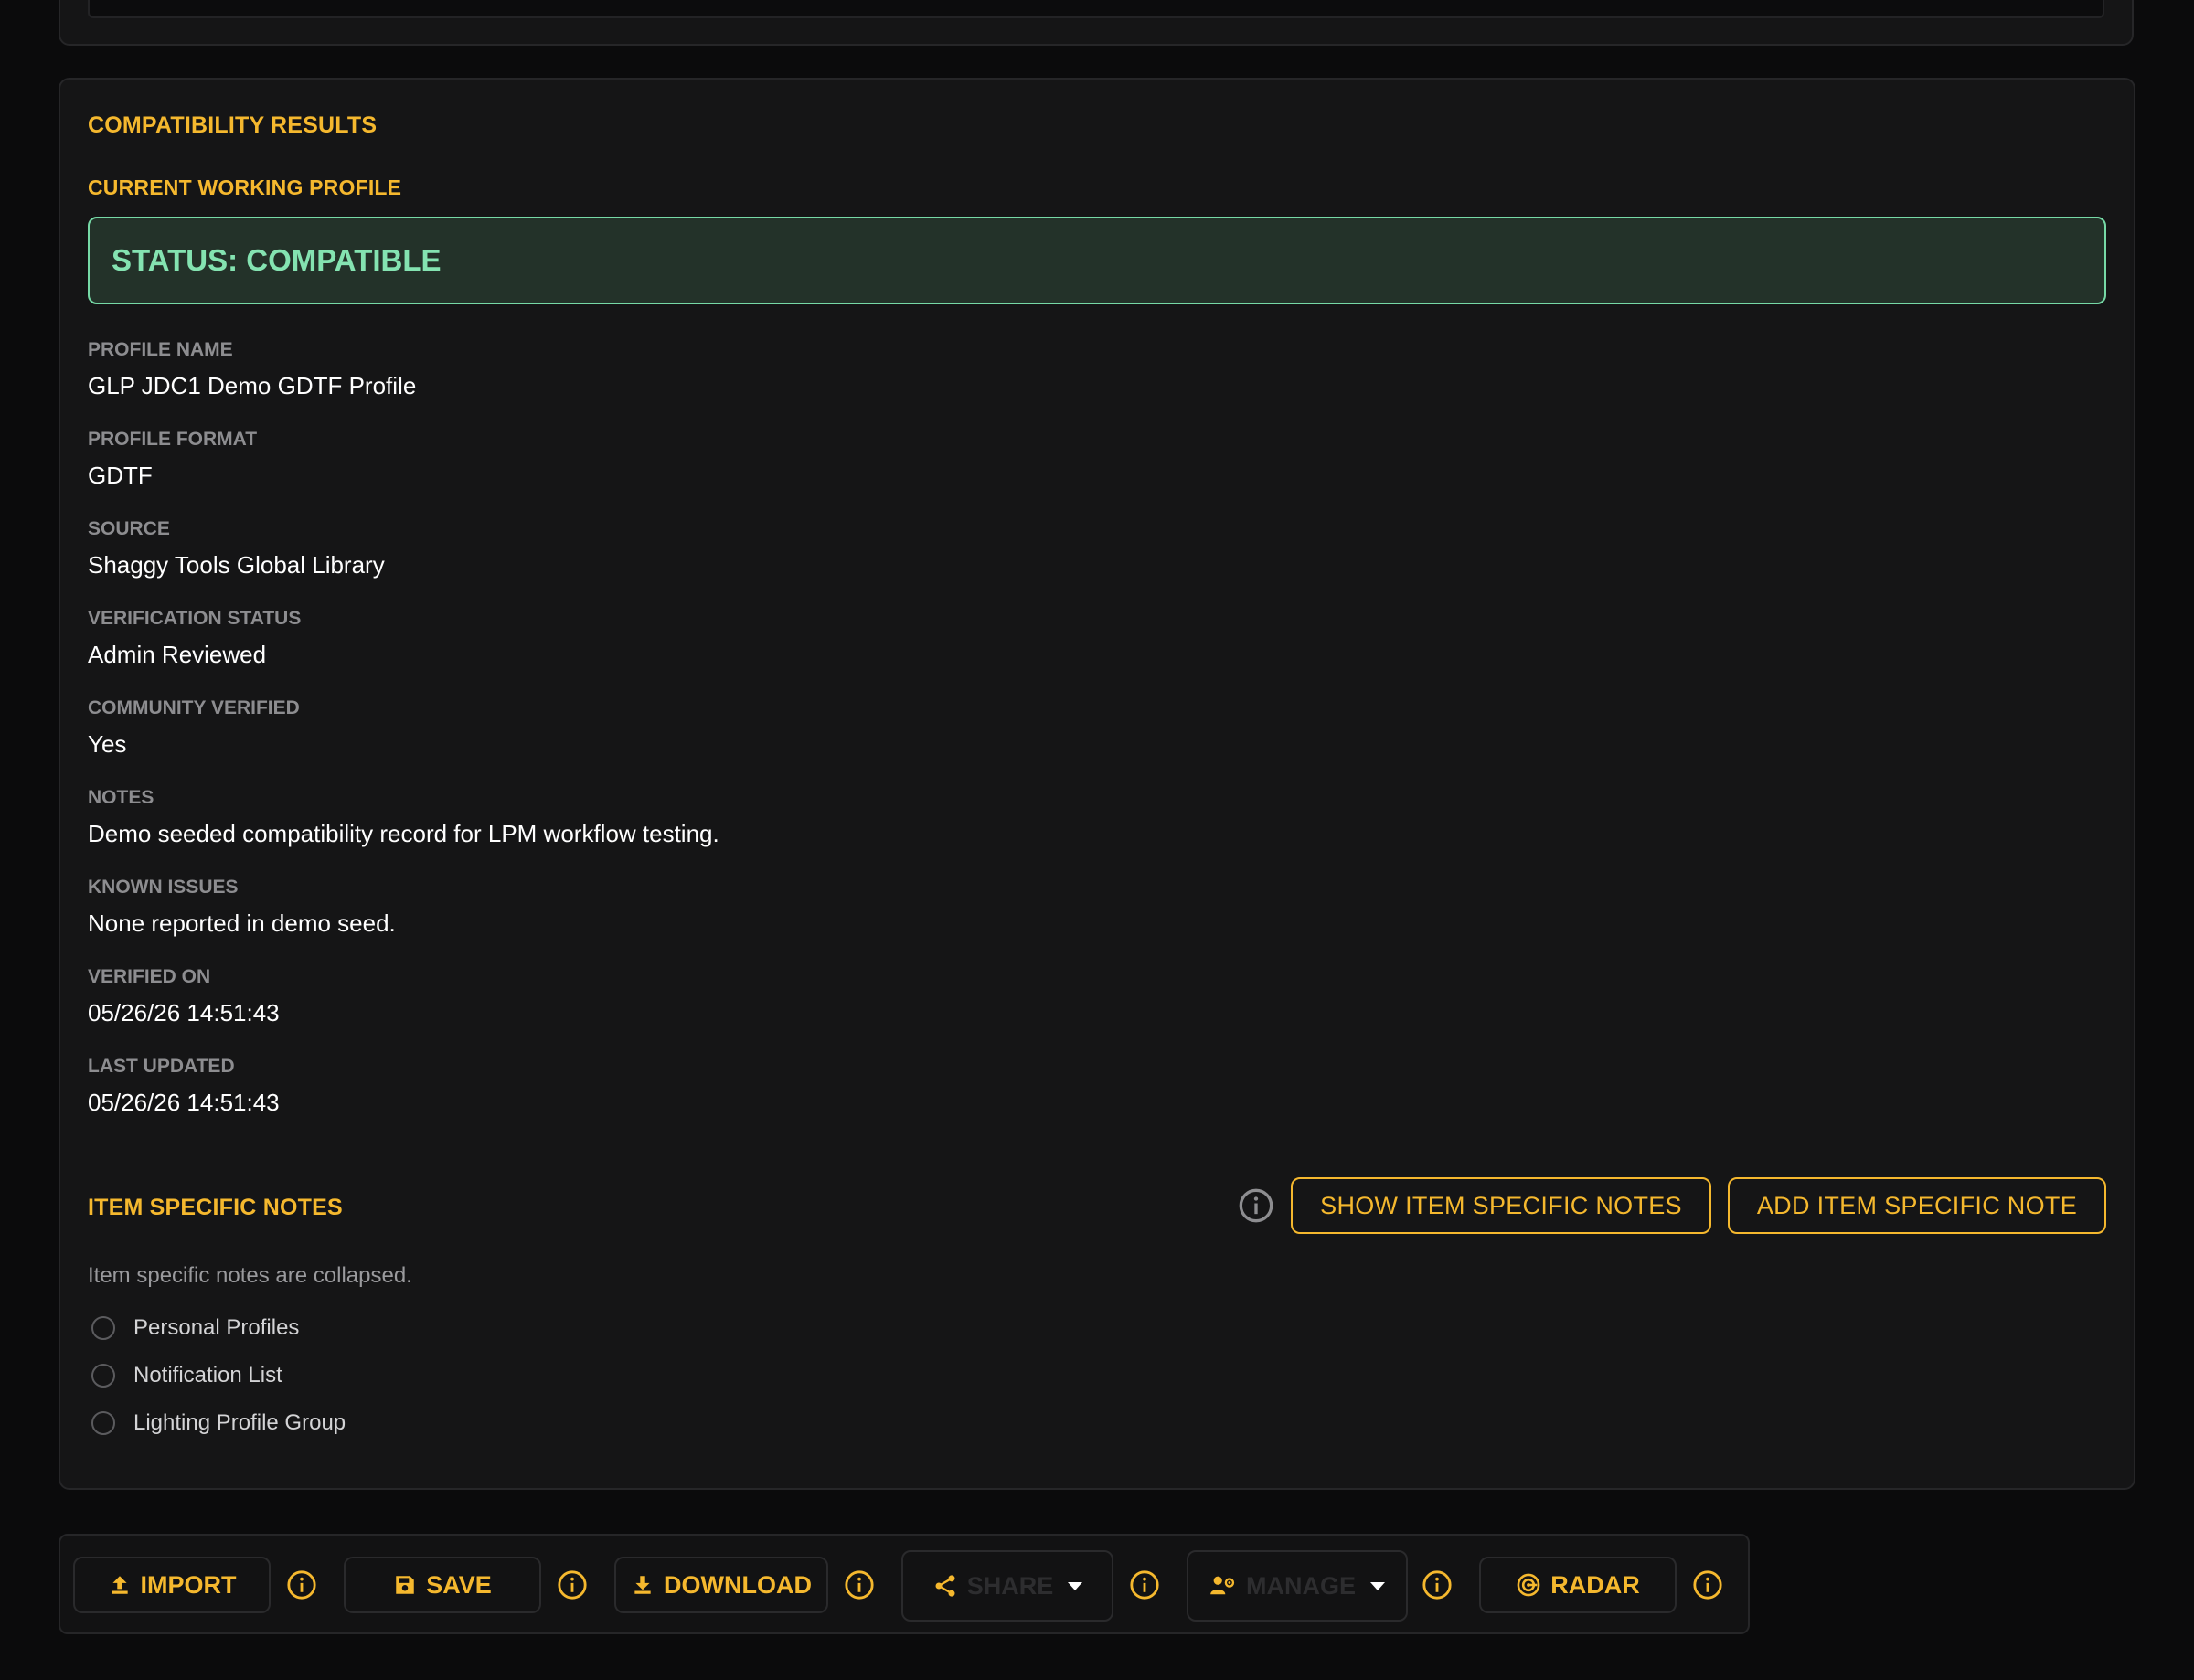  I want to click on add-item-specific-note-button: ADD ITEM SPECIFIC NOTE, so click(1917, 1206).